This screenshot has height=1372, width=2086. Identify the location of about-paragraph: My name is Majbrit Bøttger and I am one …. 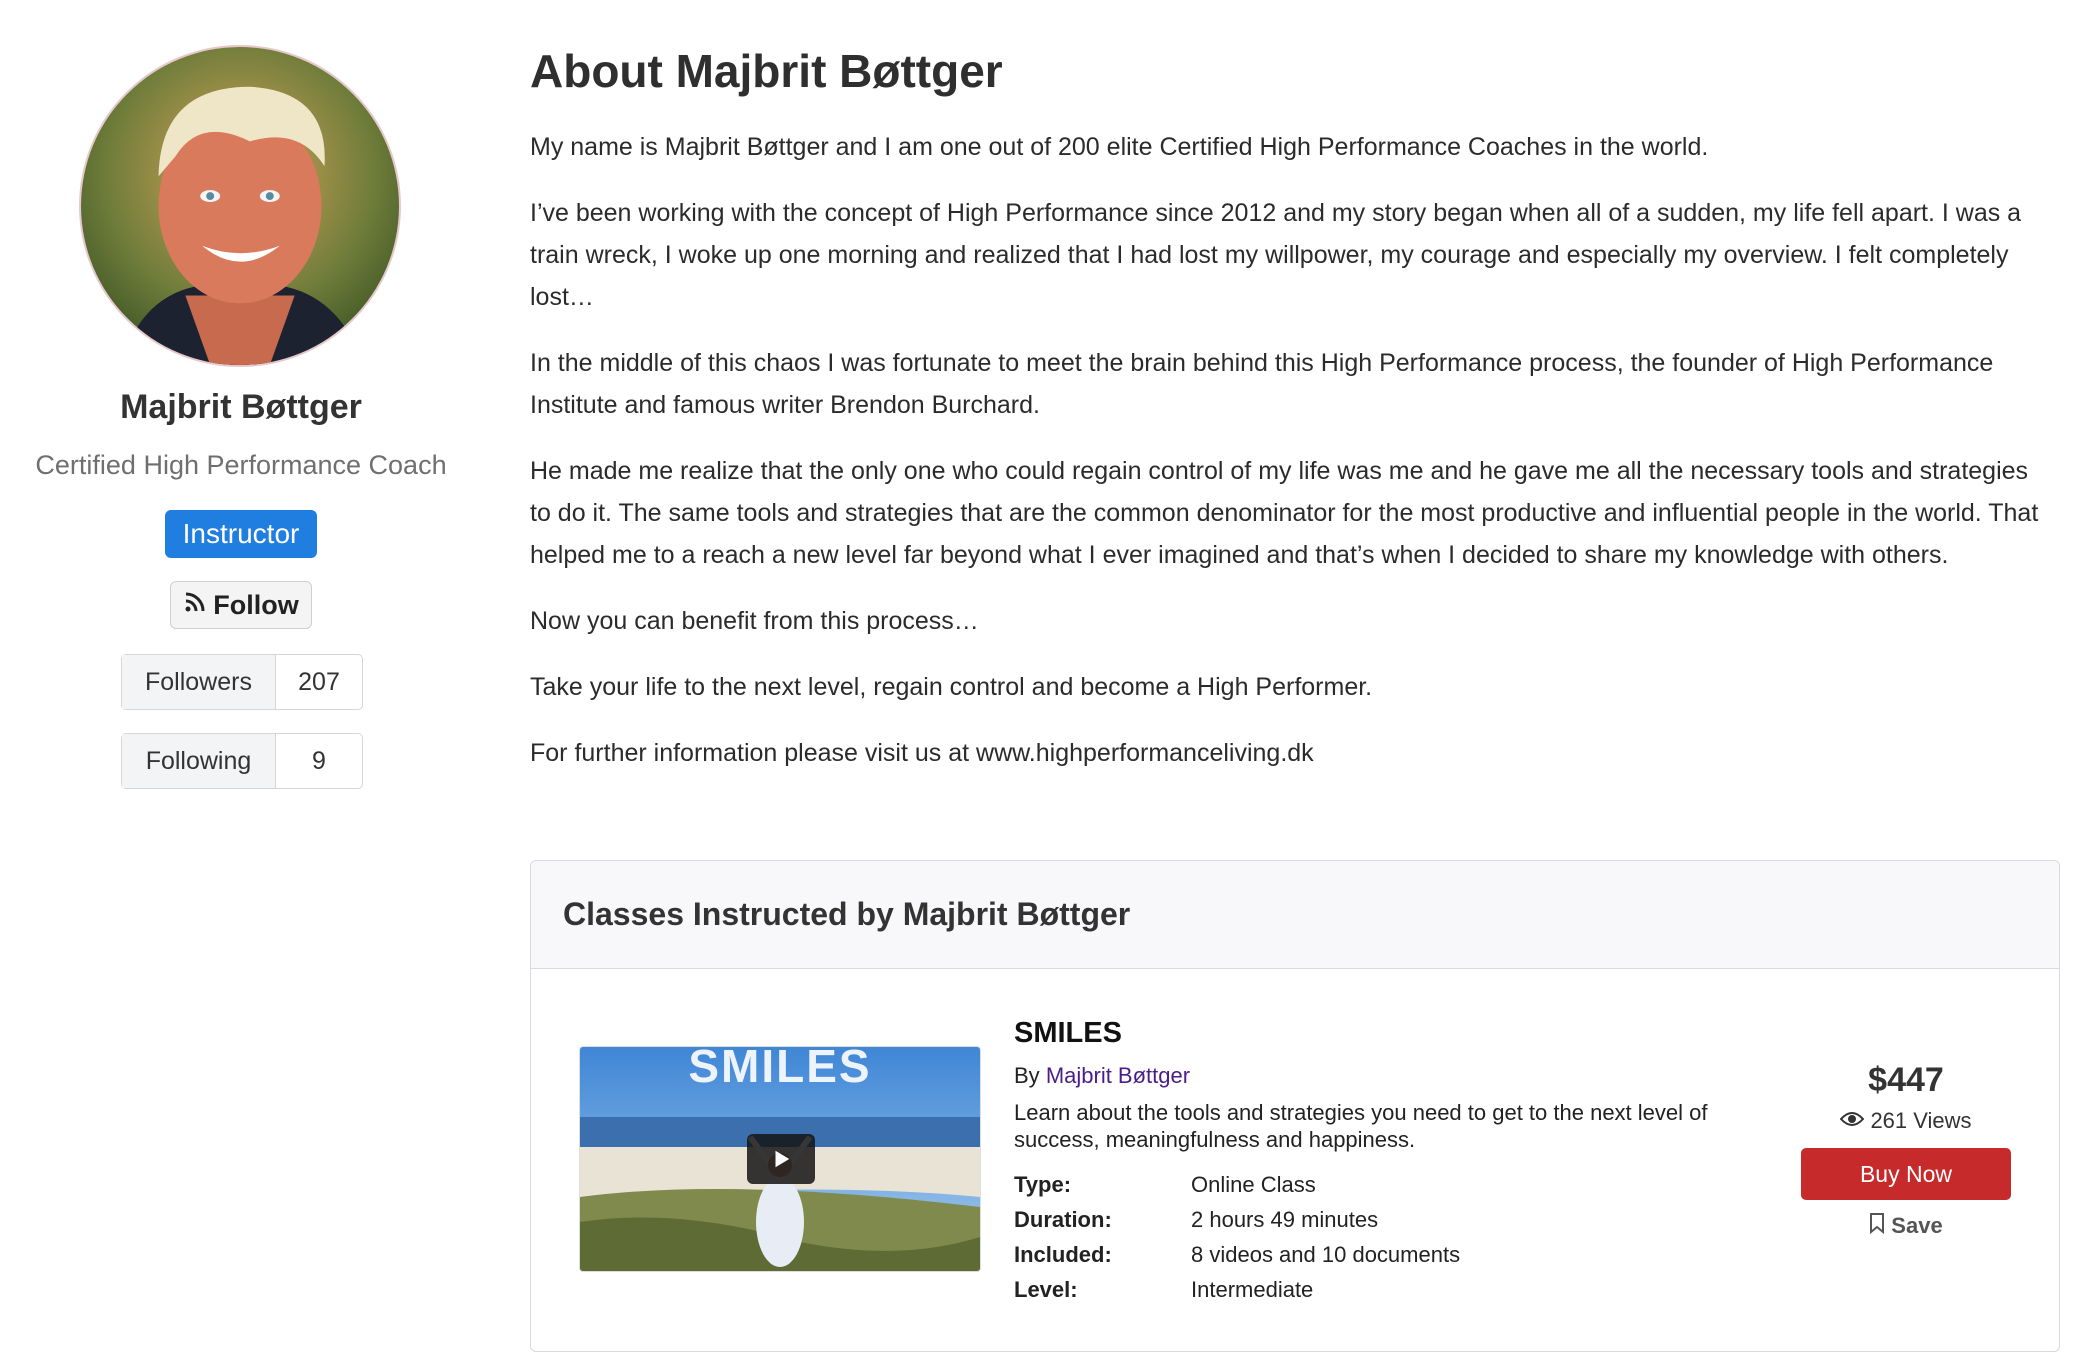
(1119, 147).